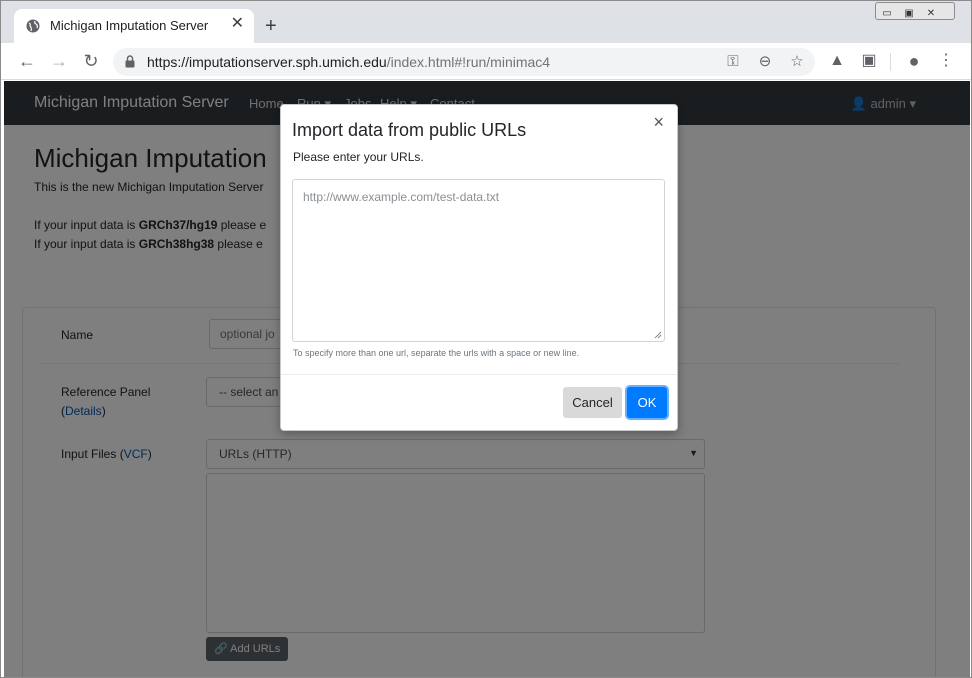  What do you see at coordinates (890, 62) in the screenshot?
I see `toolbar-separator` at bounding box center [890, 62].